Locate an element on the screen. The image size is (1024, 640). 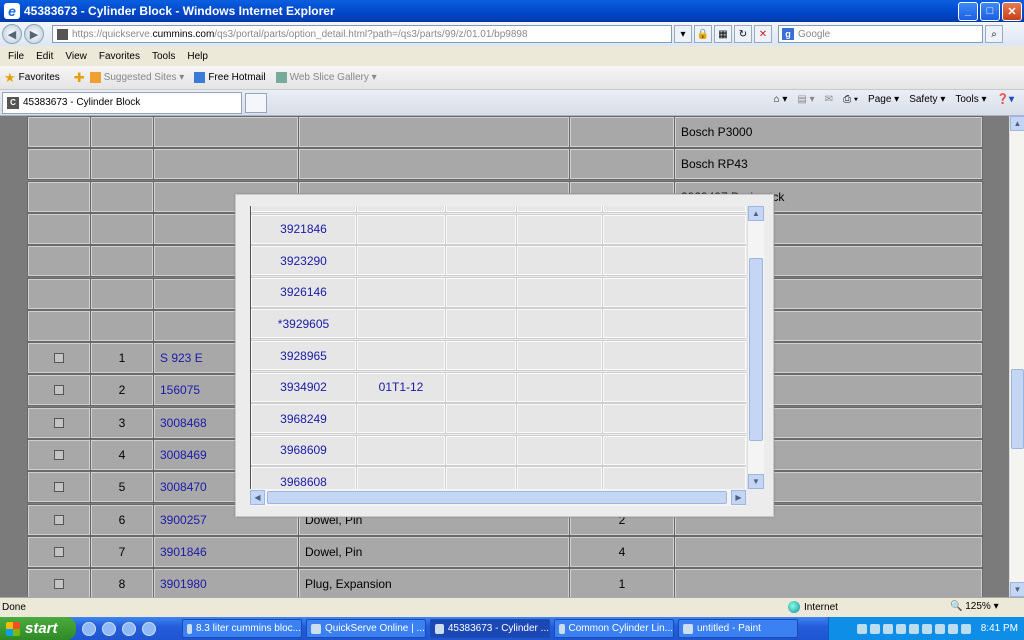
quicklaunch-ie-icon is located at coordinates (89, 628).